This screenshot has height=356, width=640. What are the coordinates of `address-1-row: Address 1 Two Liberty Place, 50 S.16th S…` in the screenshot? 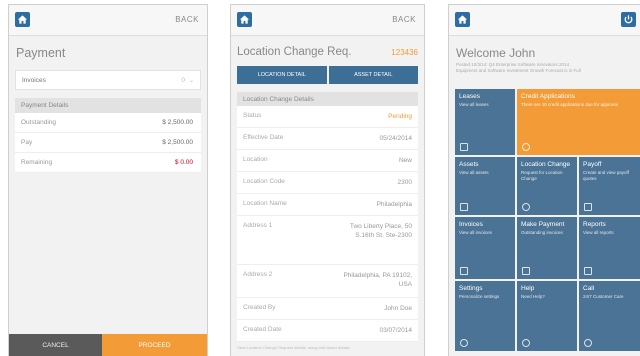 It's located at (327, 240).